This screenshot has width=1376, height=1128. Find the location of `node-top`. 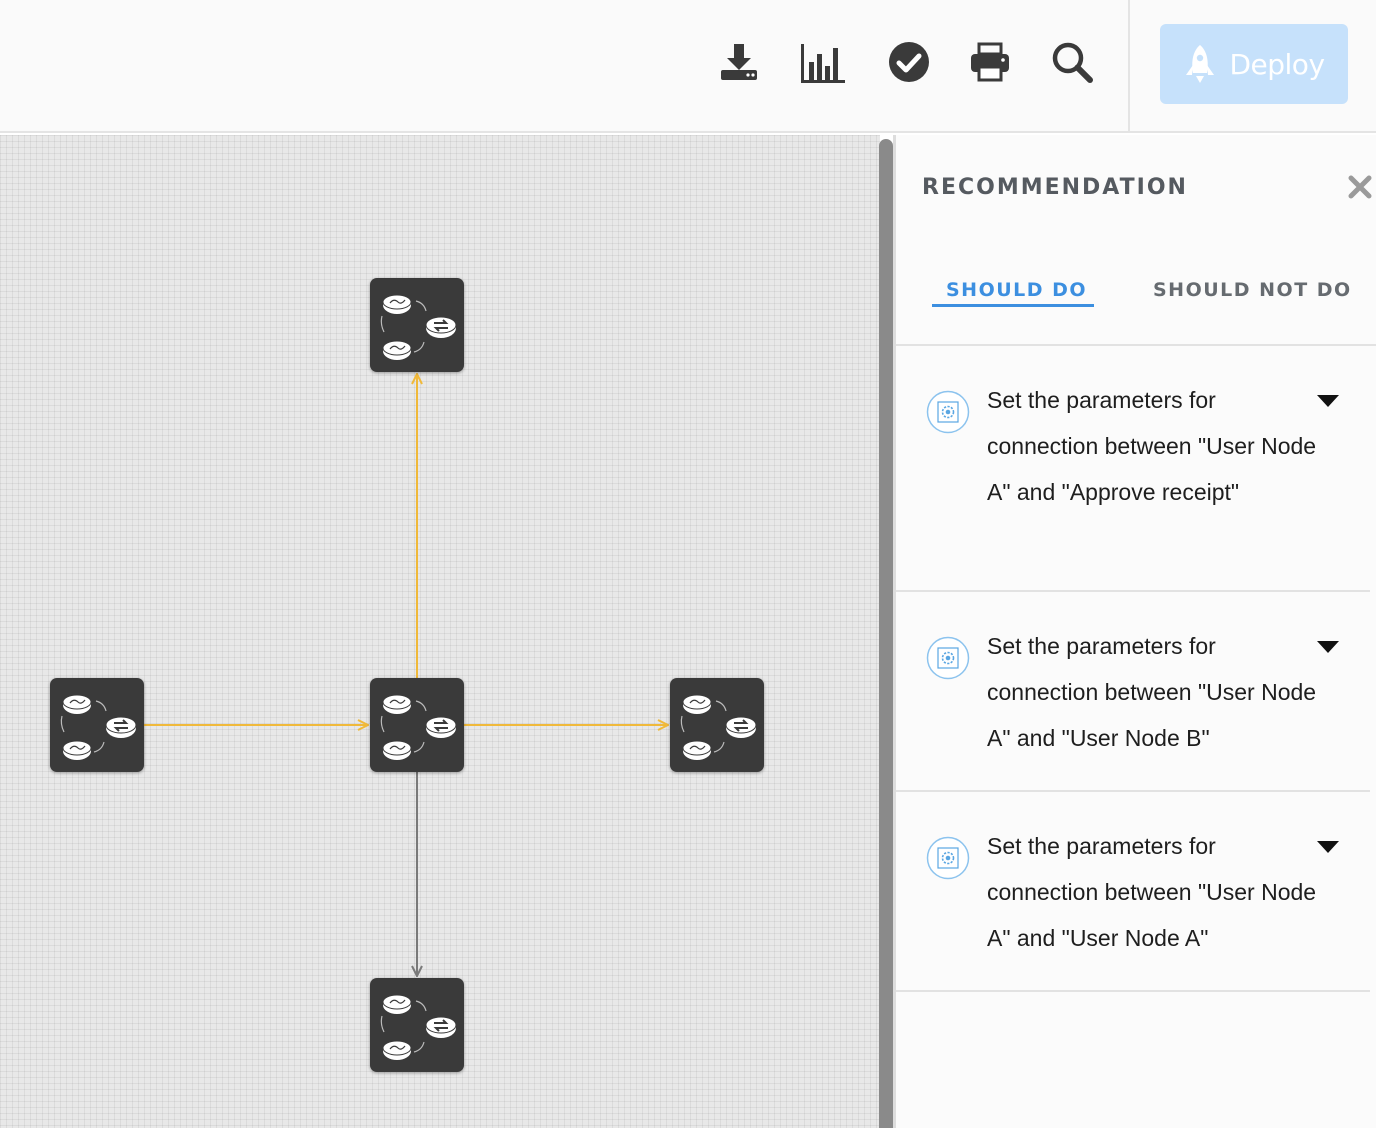

node-top is located at coordinates (417, 325).